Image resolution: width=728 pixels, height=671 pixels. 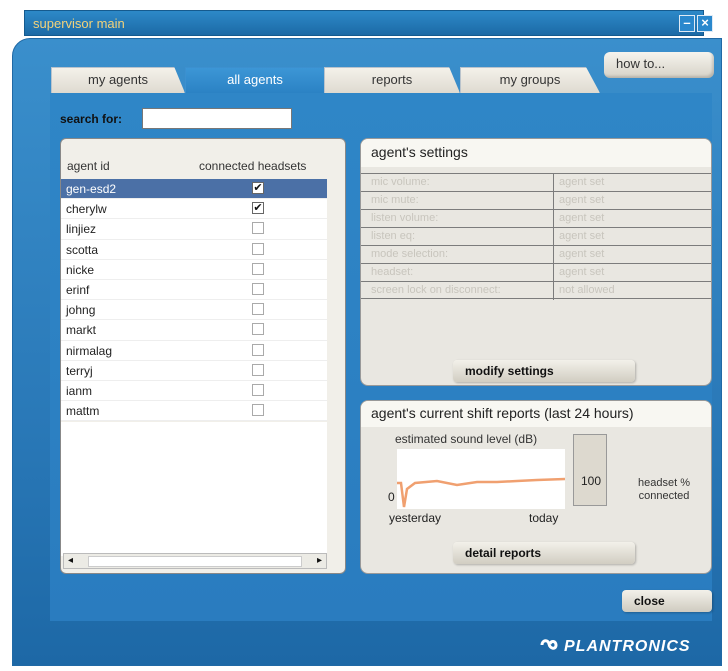 I want to click on agent-id: terryj, so click(x=79, y=370).